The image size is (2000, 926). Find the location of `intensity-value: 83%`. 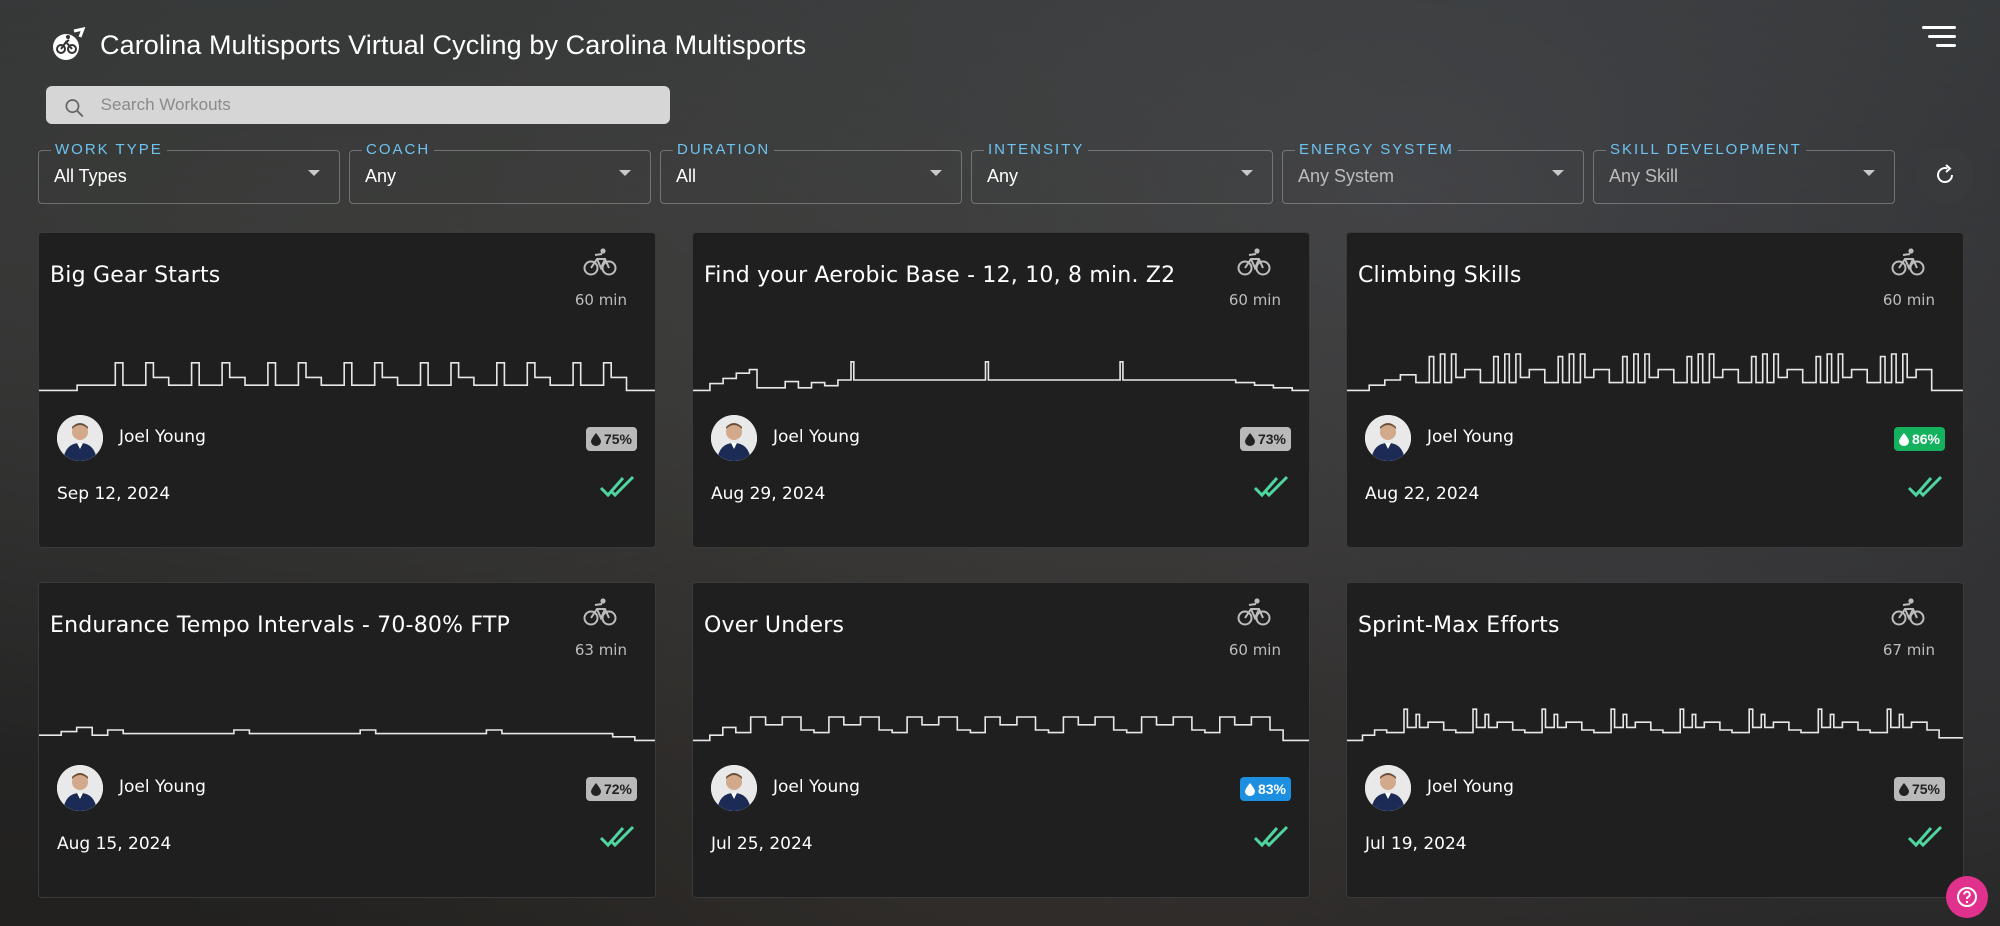

intensity-value: 83% is located at coordinates (1271, 789).